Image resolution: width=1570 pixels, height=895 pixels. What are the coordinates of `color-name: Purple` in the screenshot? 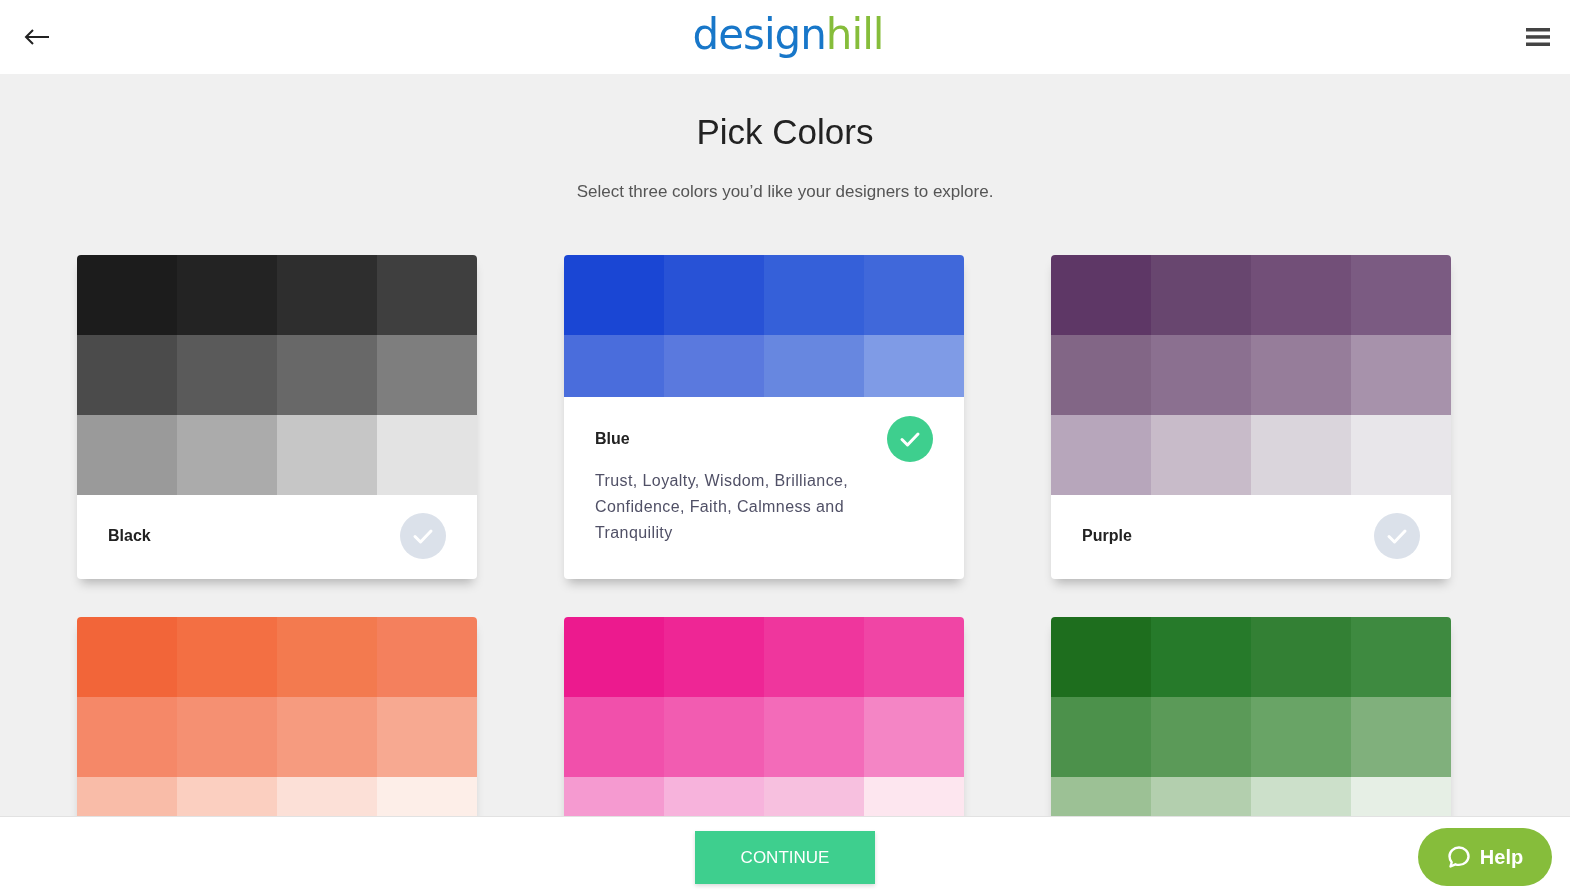 It's located at (1107, 536).